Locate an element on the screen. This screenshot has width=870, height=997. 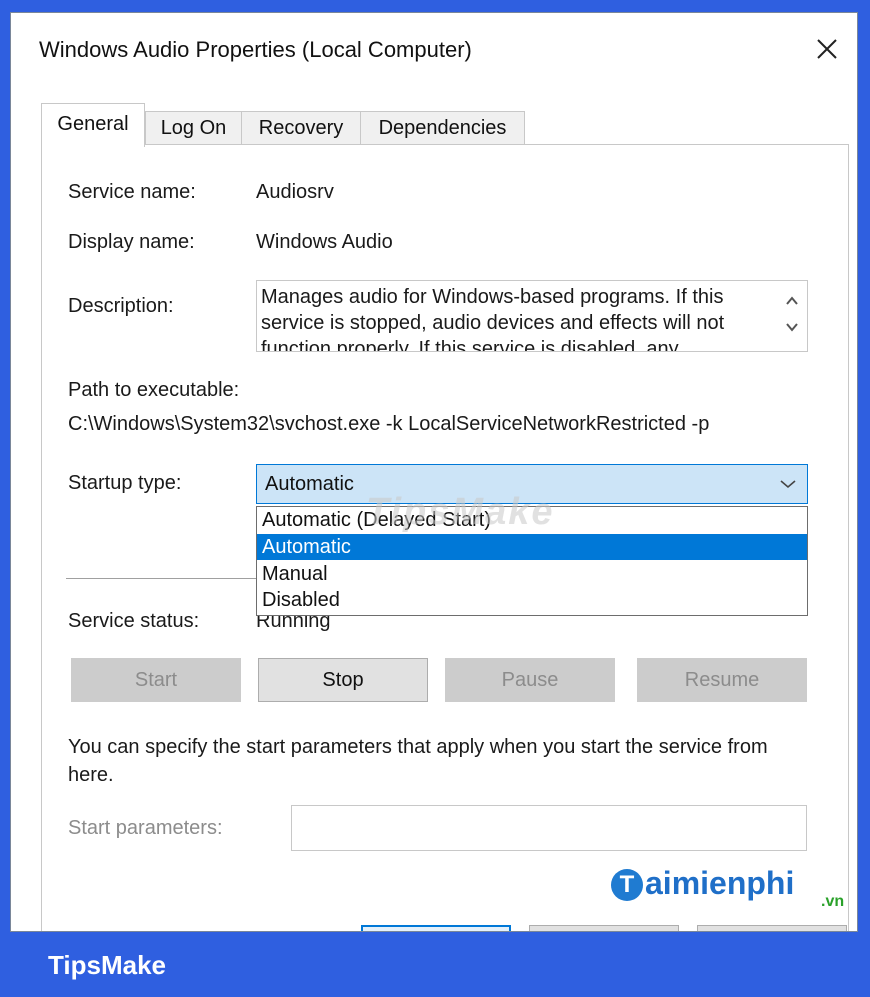
display-name-value: Windows Audio is located at coordinates (324, 242).